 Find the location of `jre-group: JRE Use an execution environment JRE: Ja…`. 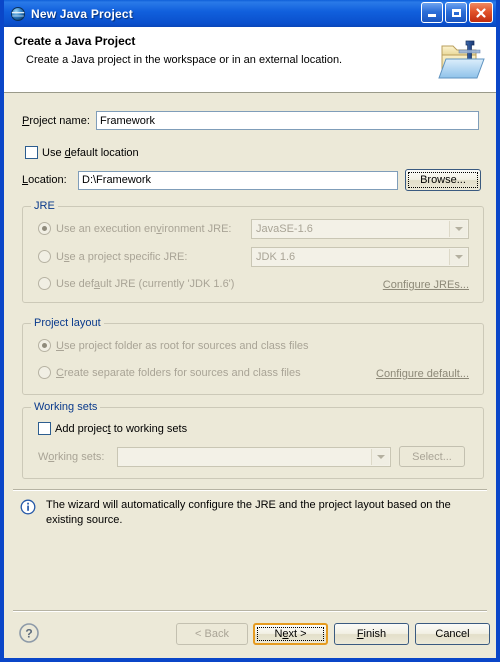

jre-group: JRE Use an execution environment JRE: Ja… is located at coordinates (253, 251).